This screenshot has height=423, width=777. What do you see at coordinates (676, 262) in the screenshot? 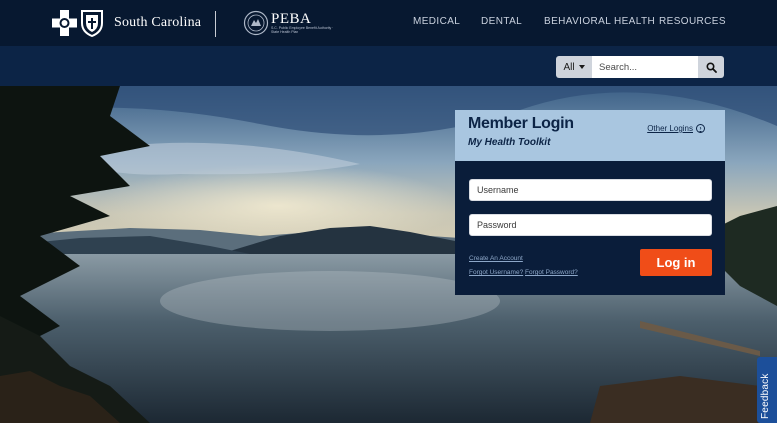
I see `log-in-button: Log in` at bounding box center [676, 262].